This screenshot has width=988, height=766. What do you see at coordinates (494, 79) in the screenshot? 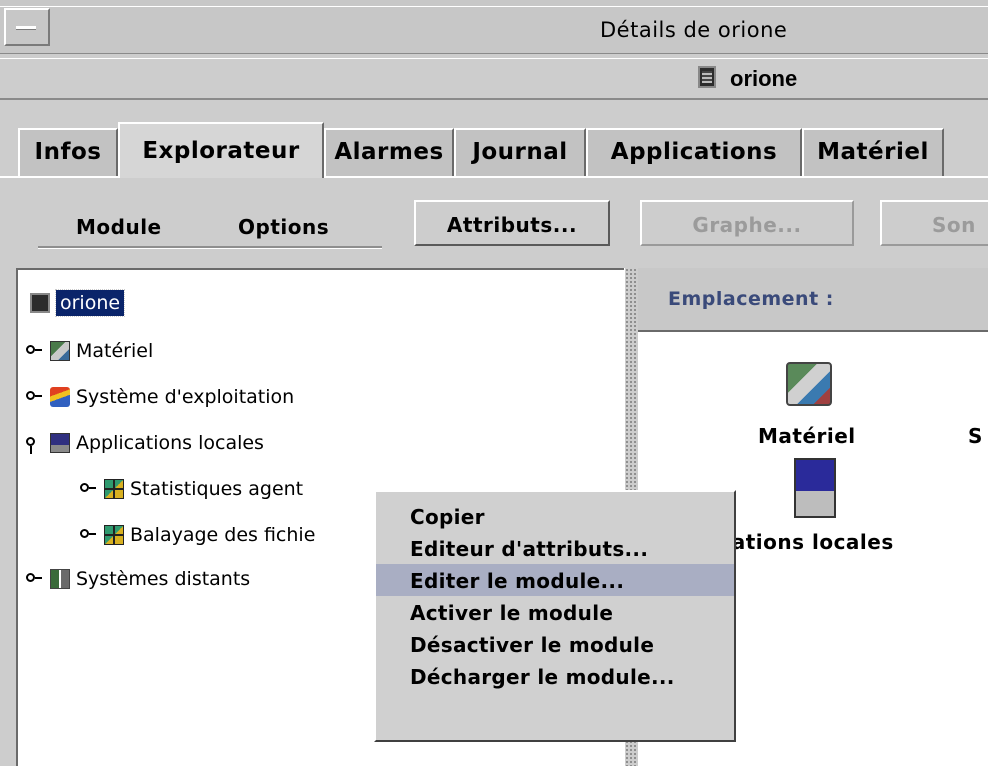
I see `host-header` at bounding box center [494, 79].